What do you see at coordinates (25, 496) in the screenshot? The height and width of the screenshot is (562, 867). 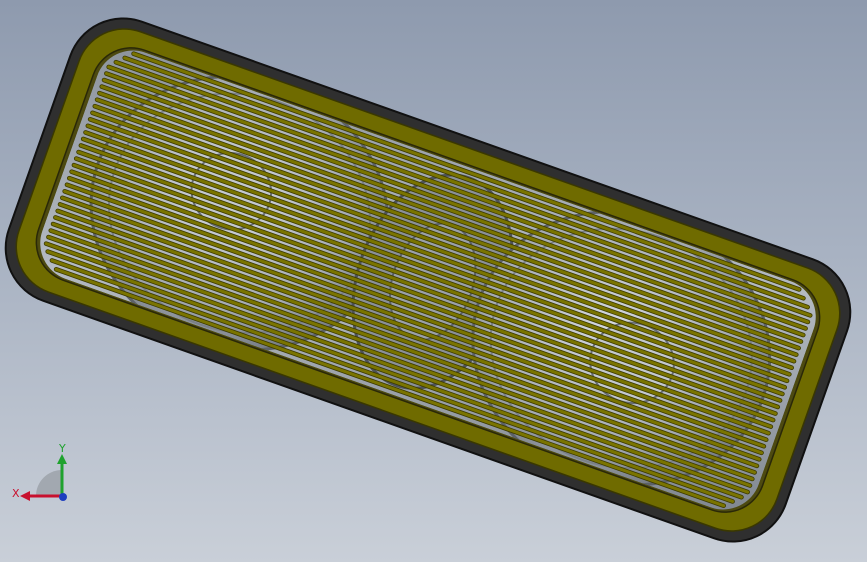 I see `x-arrow-head` at bounding box center [25, 496].